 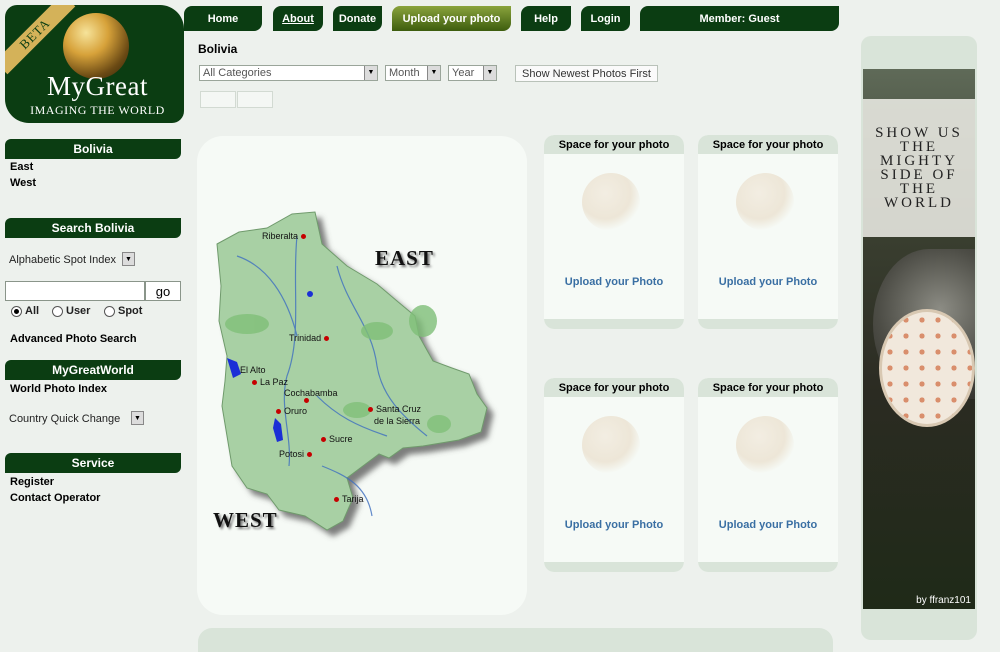 I want to click on spot-index-dropdown: ▼, so click(x=128, y=259).